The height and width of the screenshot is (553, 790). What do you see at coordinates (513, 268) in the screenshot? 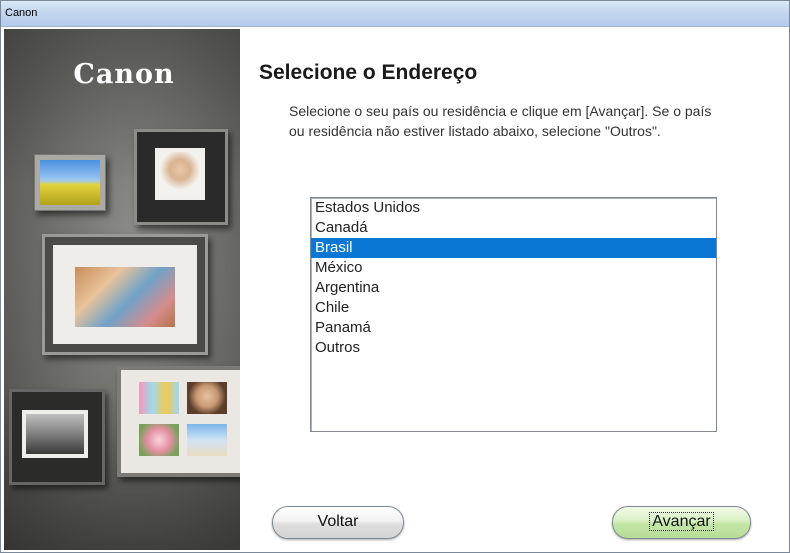
I see `list-item: México` at bounding box center [513, 268].